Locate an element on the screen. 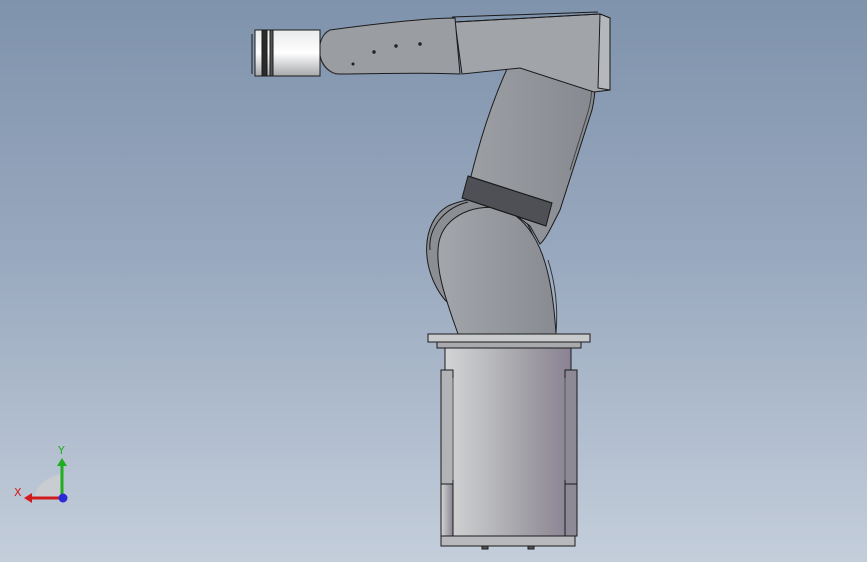  coordinate-triad: Y X is located at coordinates (41, 473).